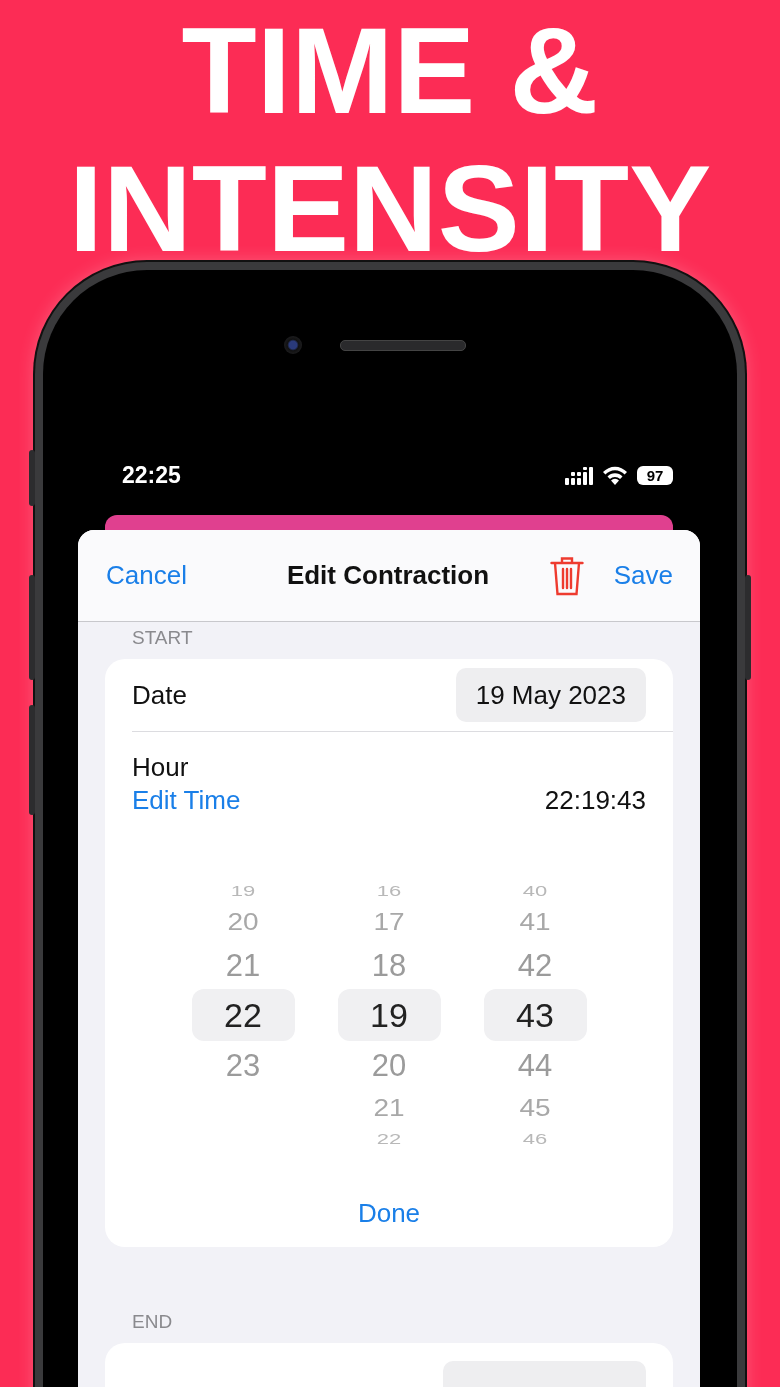  Describe the element at coordinates (186, 800) in the screenshot. I see `edit-time-link: Edit Time` at that location.